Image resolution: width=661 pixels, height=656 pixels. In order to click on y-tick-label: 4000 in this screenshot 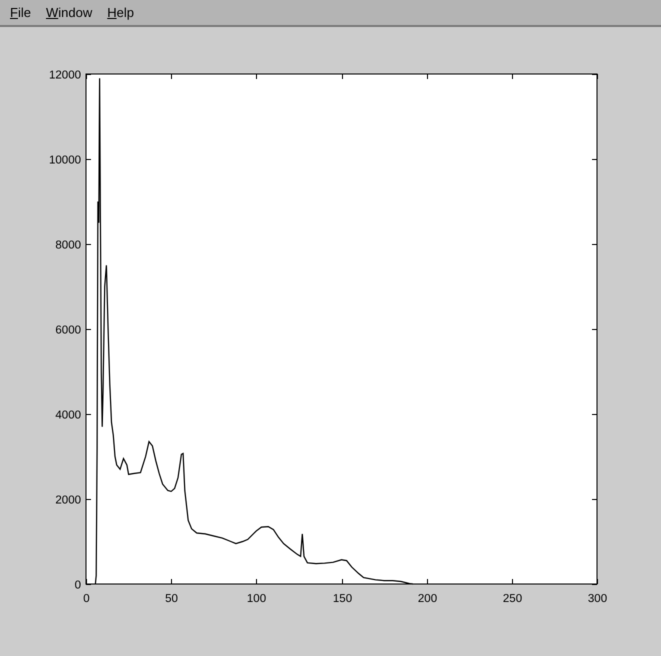, I will do `click(68, 416)`.